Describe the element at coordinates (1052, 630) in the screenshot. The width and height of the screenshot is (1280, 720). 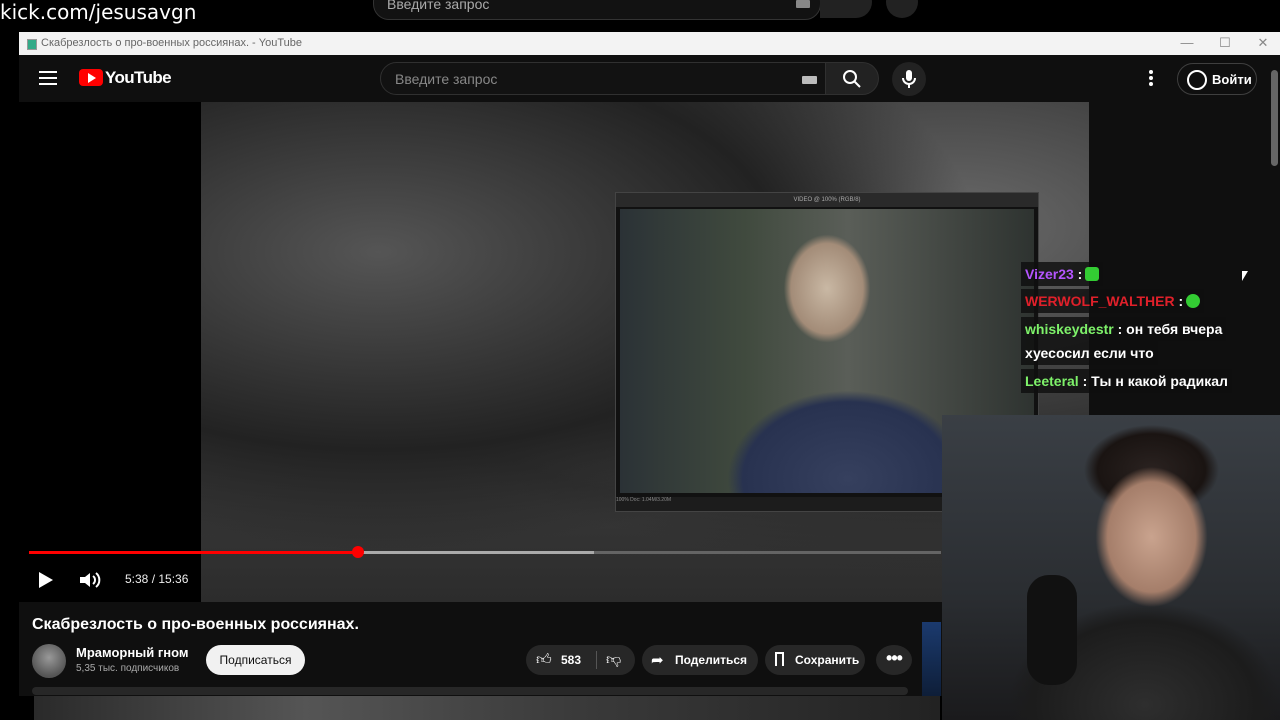
I see `microphone-icon` at that location.